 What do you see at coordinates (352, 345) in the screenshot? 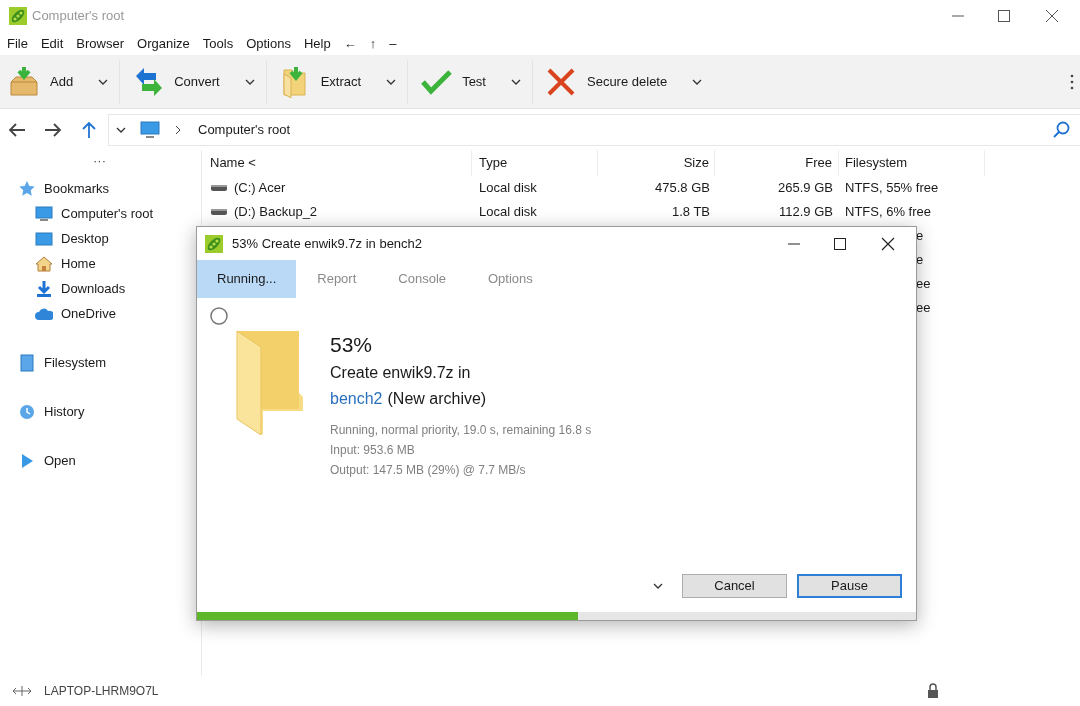
I see `progress-percent: 53%` at bounding box center [352, 345].